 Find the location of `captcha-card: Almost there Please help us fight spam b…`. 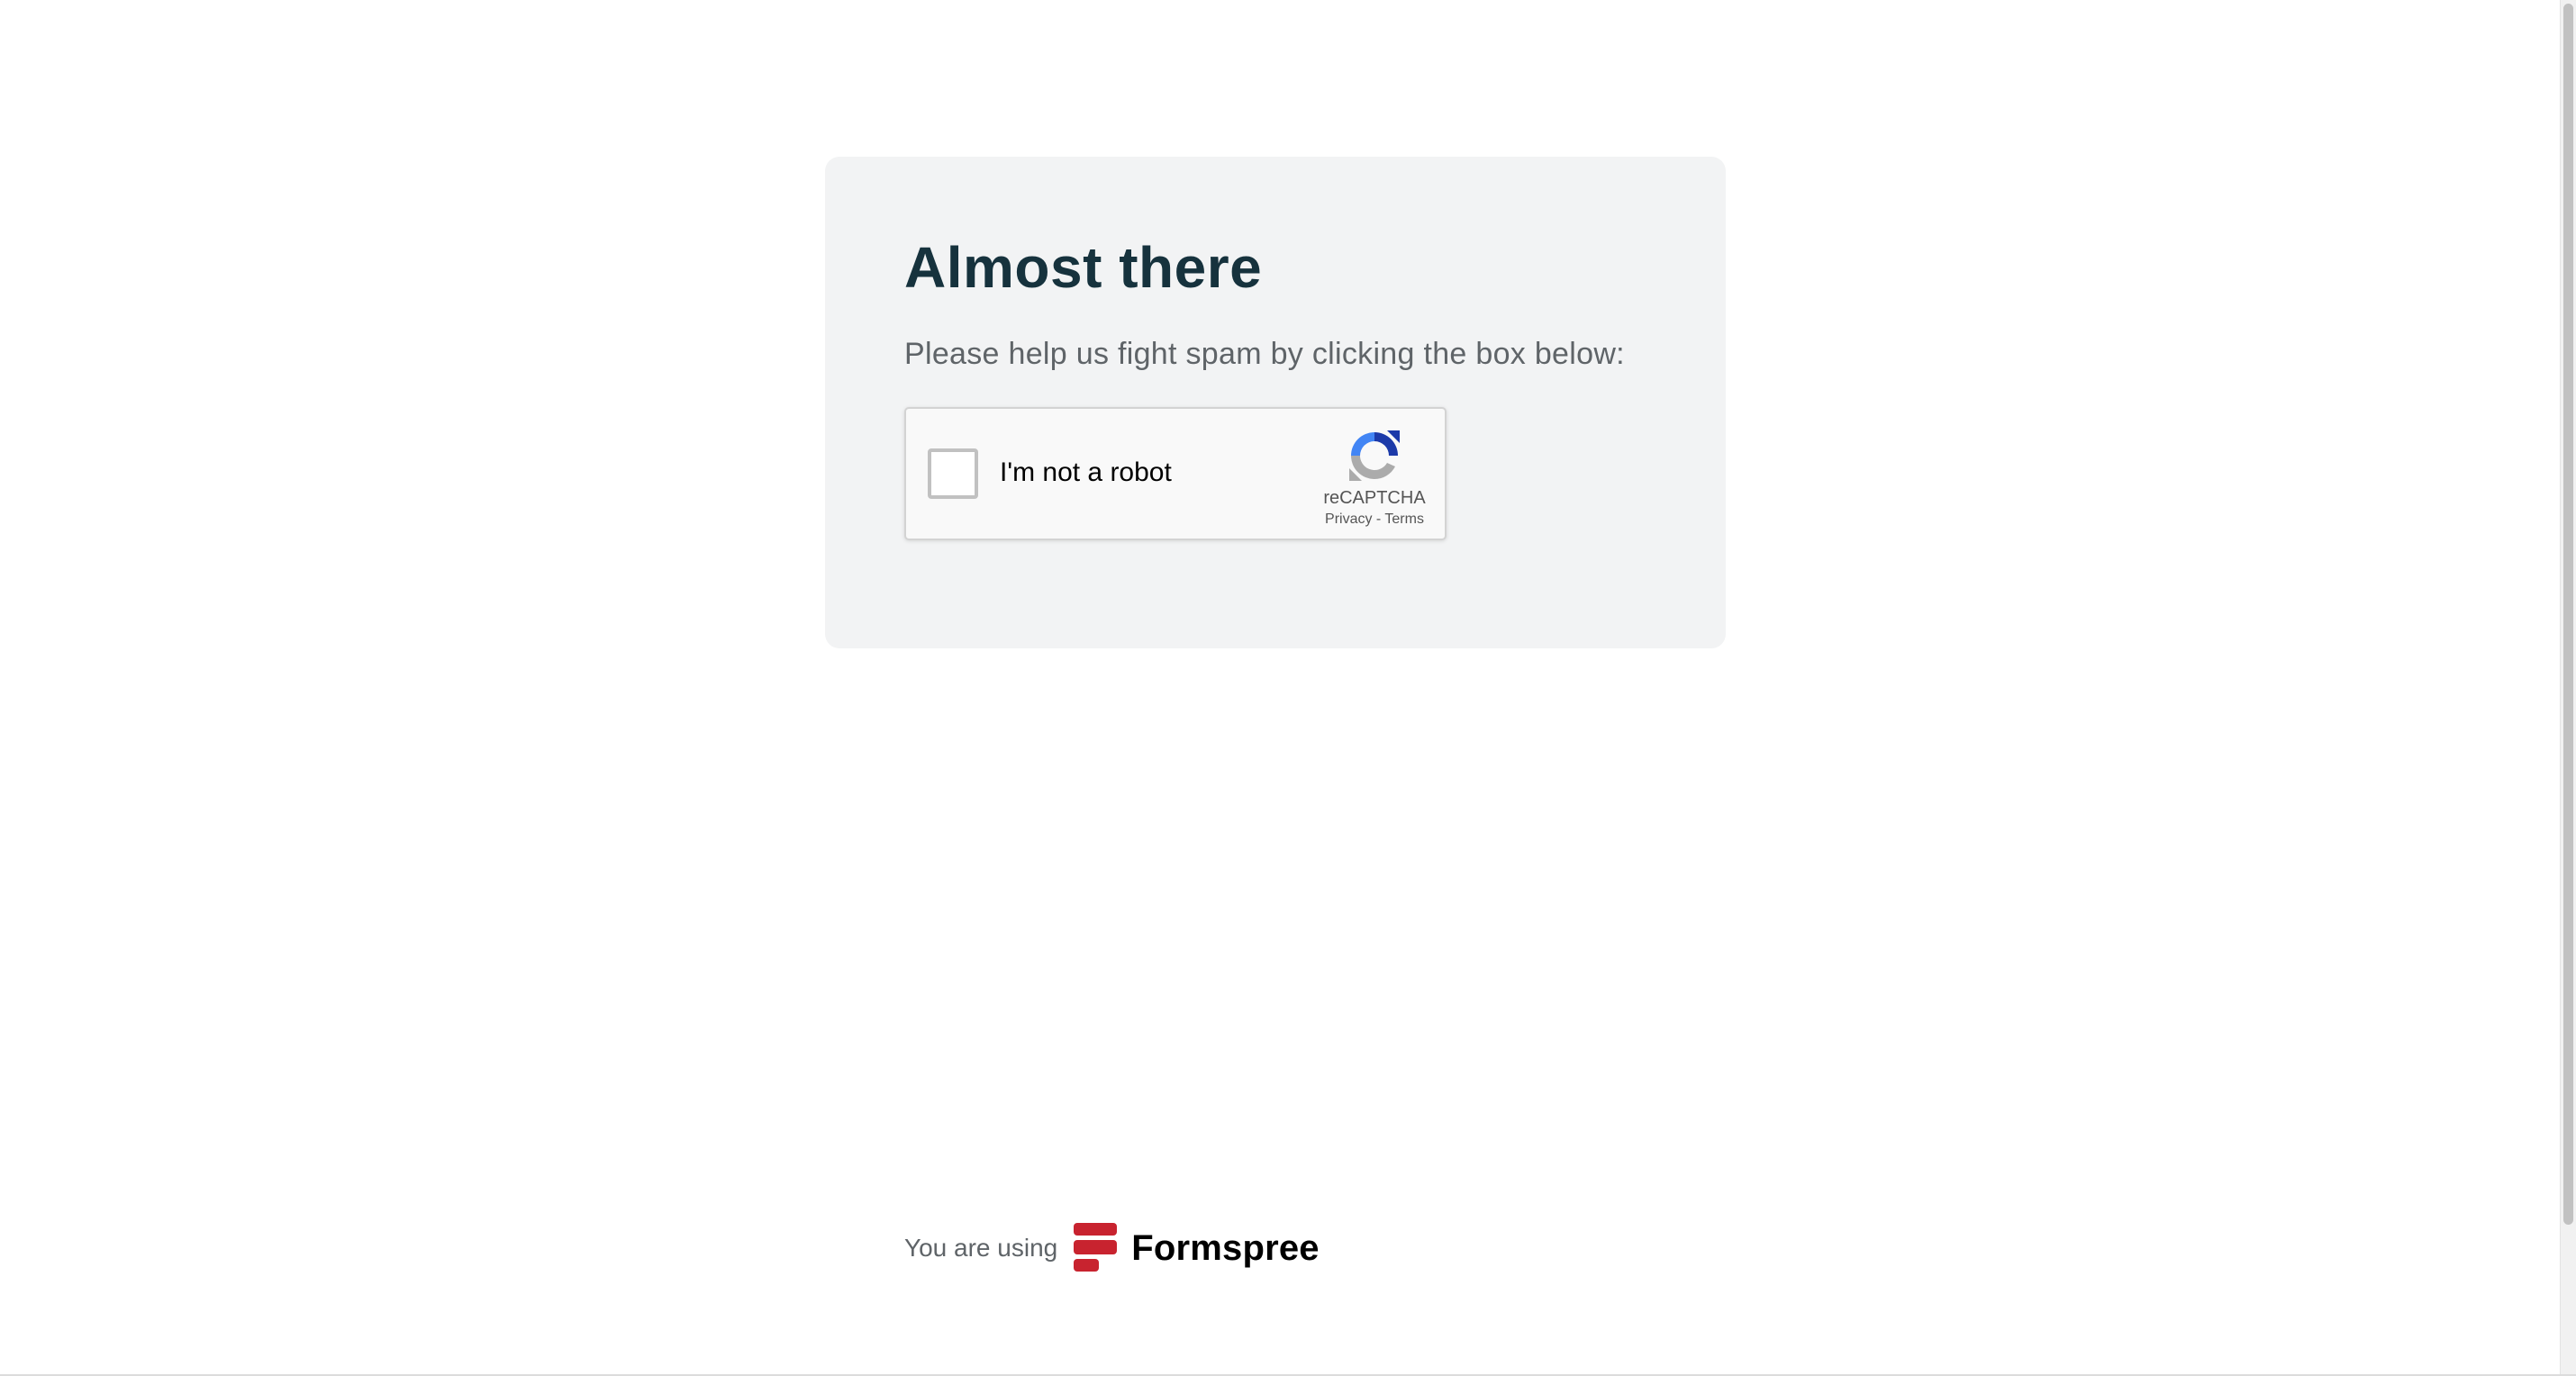

captcha-card: Almost there Please help us fight spam b… is located at coordinates (1275, 402).